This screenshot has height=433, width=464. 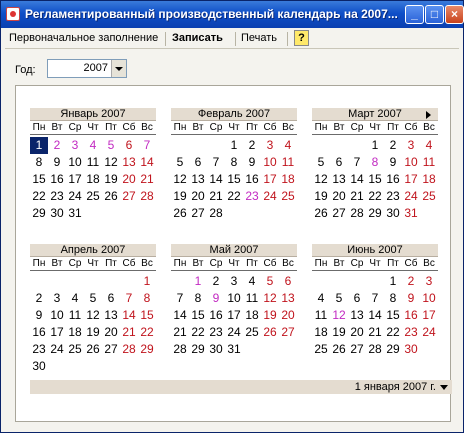 I want to click on day-cell: 31, so click(x=75, y=213).